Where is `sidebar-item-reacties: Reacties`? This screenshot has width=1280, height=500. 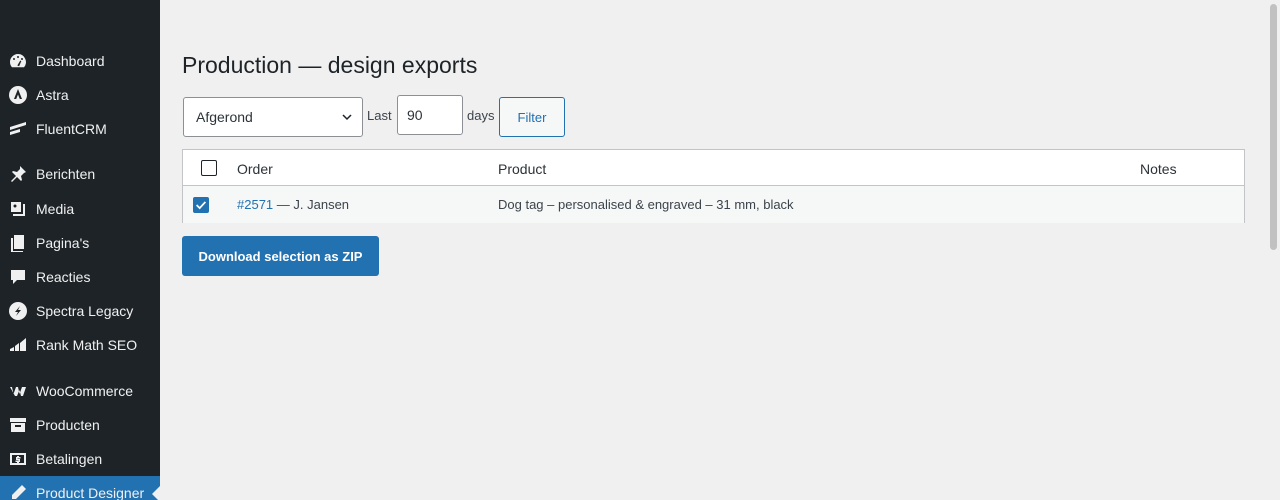 sidebar-item-reacties: Reacties is located at coordinates (80, 277).